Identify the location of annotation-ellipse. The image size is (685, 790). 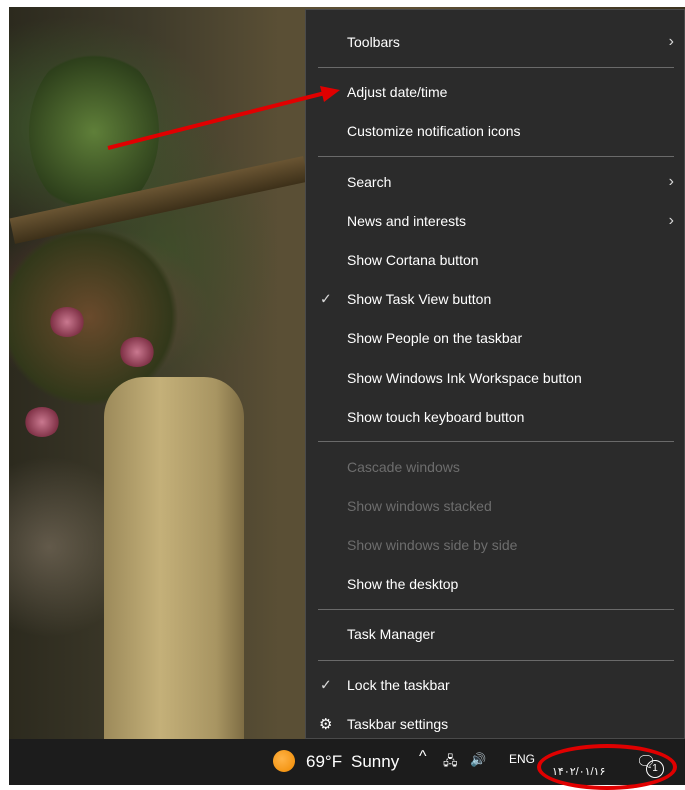
(607, 767).